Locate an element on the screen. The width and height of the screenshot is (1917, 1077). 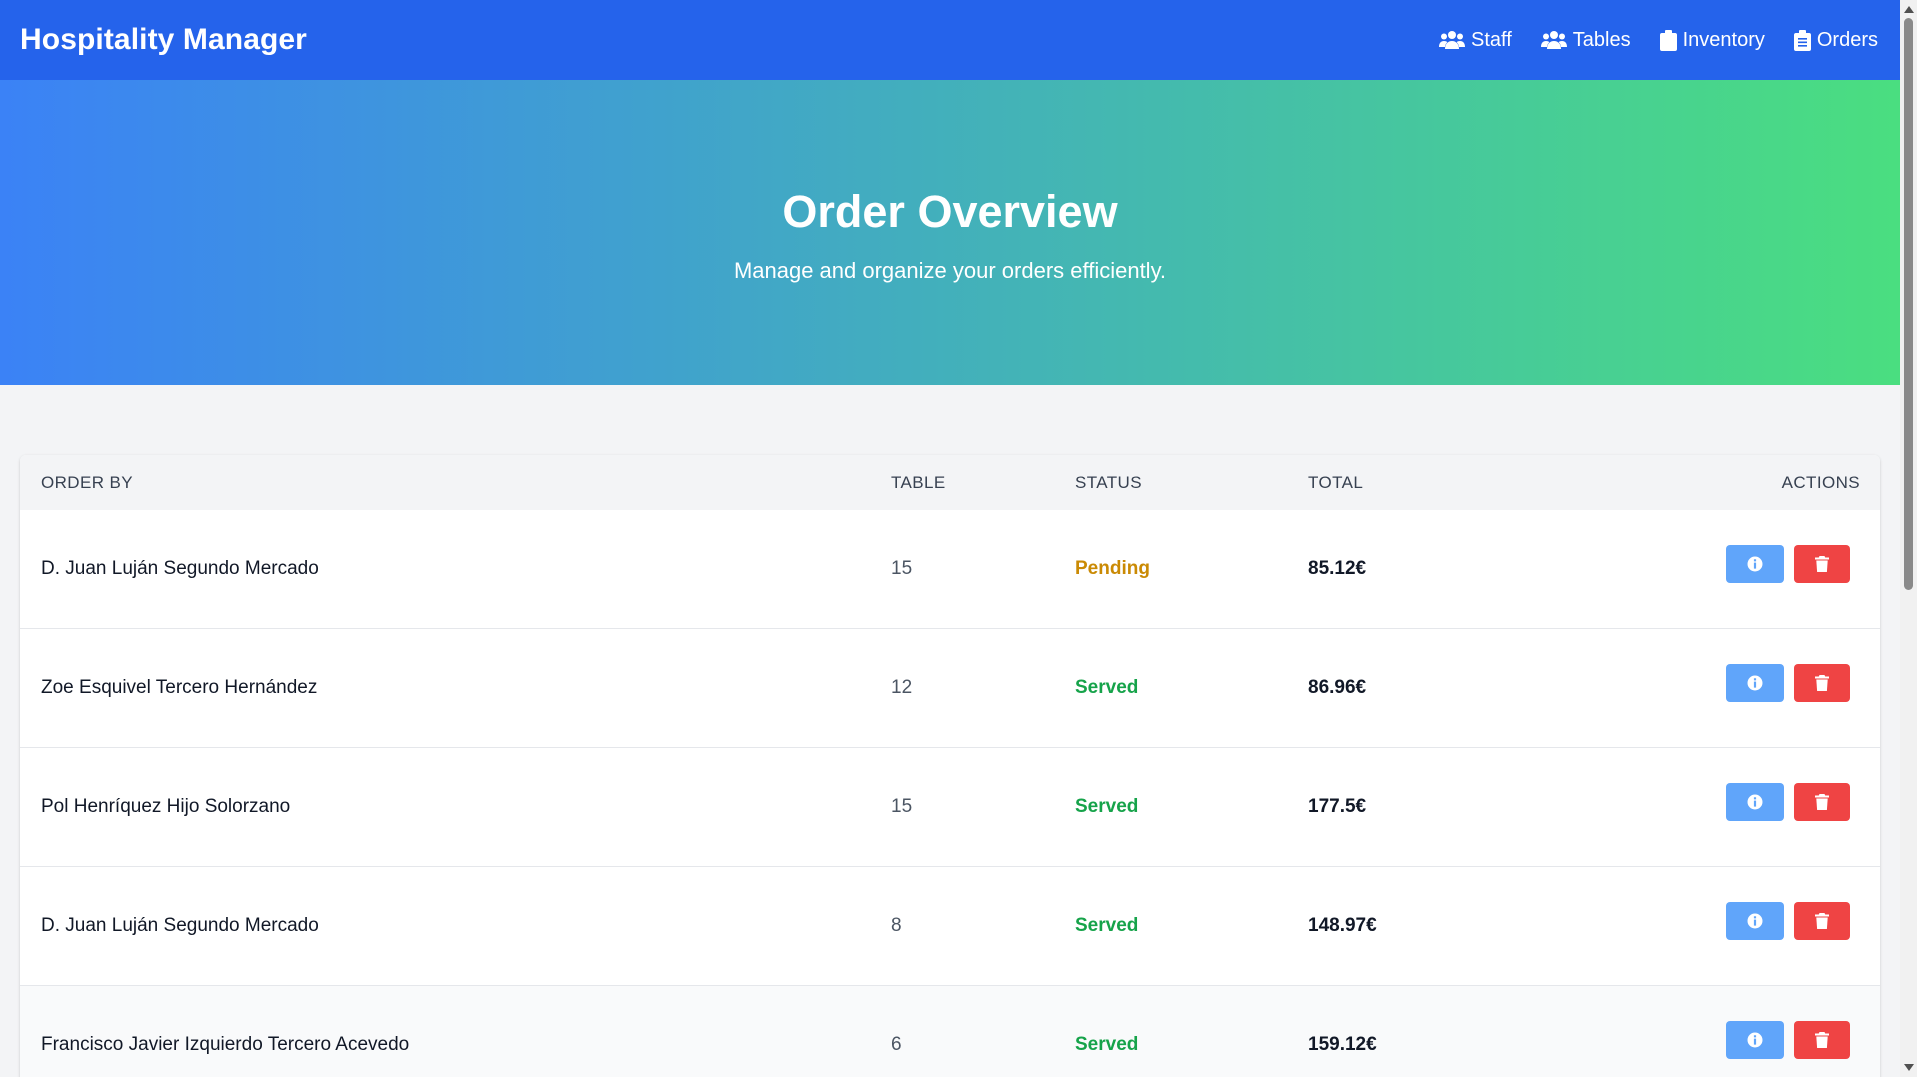
order-by-cell: Pol Henríquez Hijo Solorzano is located at coordinates (166, 806).